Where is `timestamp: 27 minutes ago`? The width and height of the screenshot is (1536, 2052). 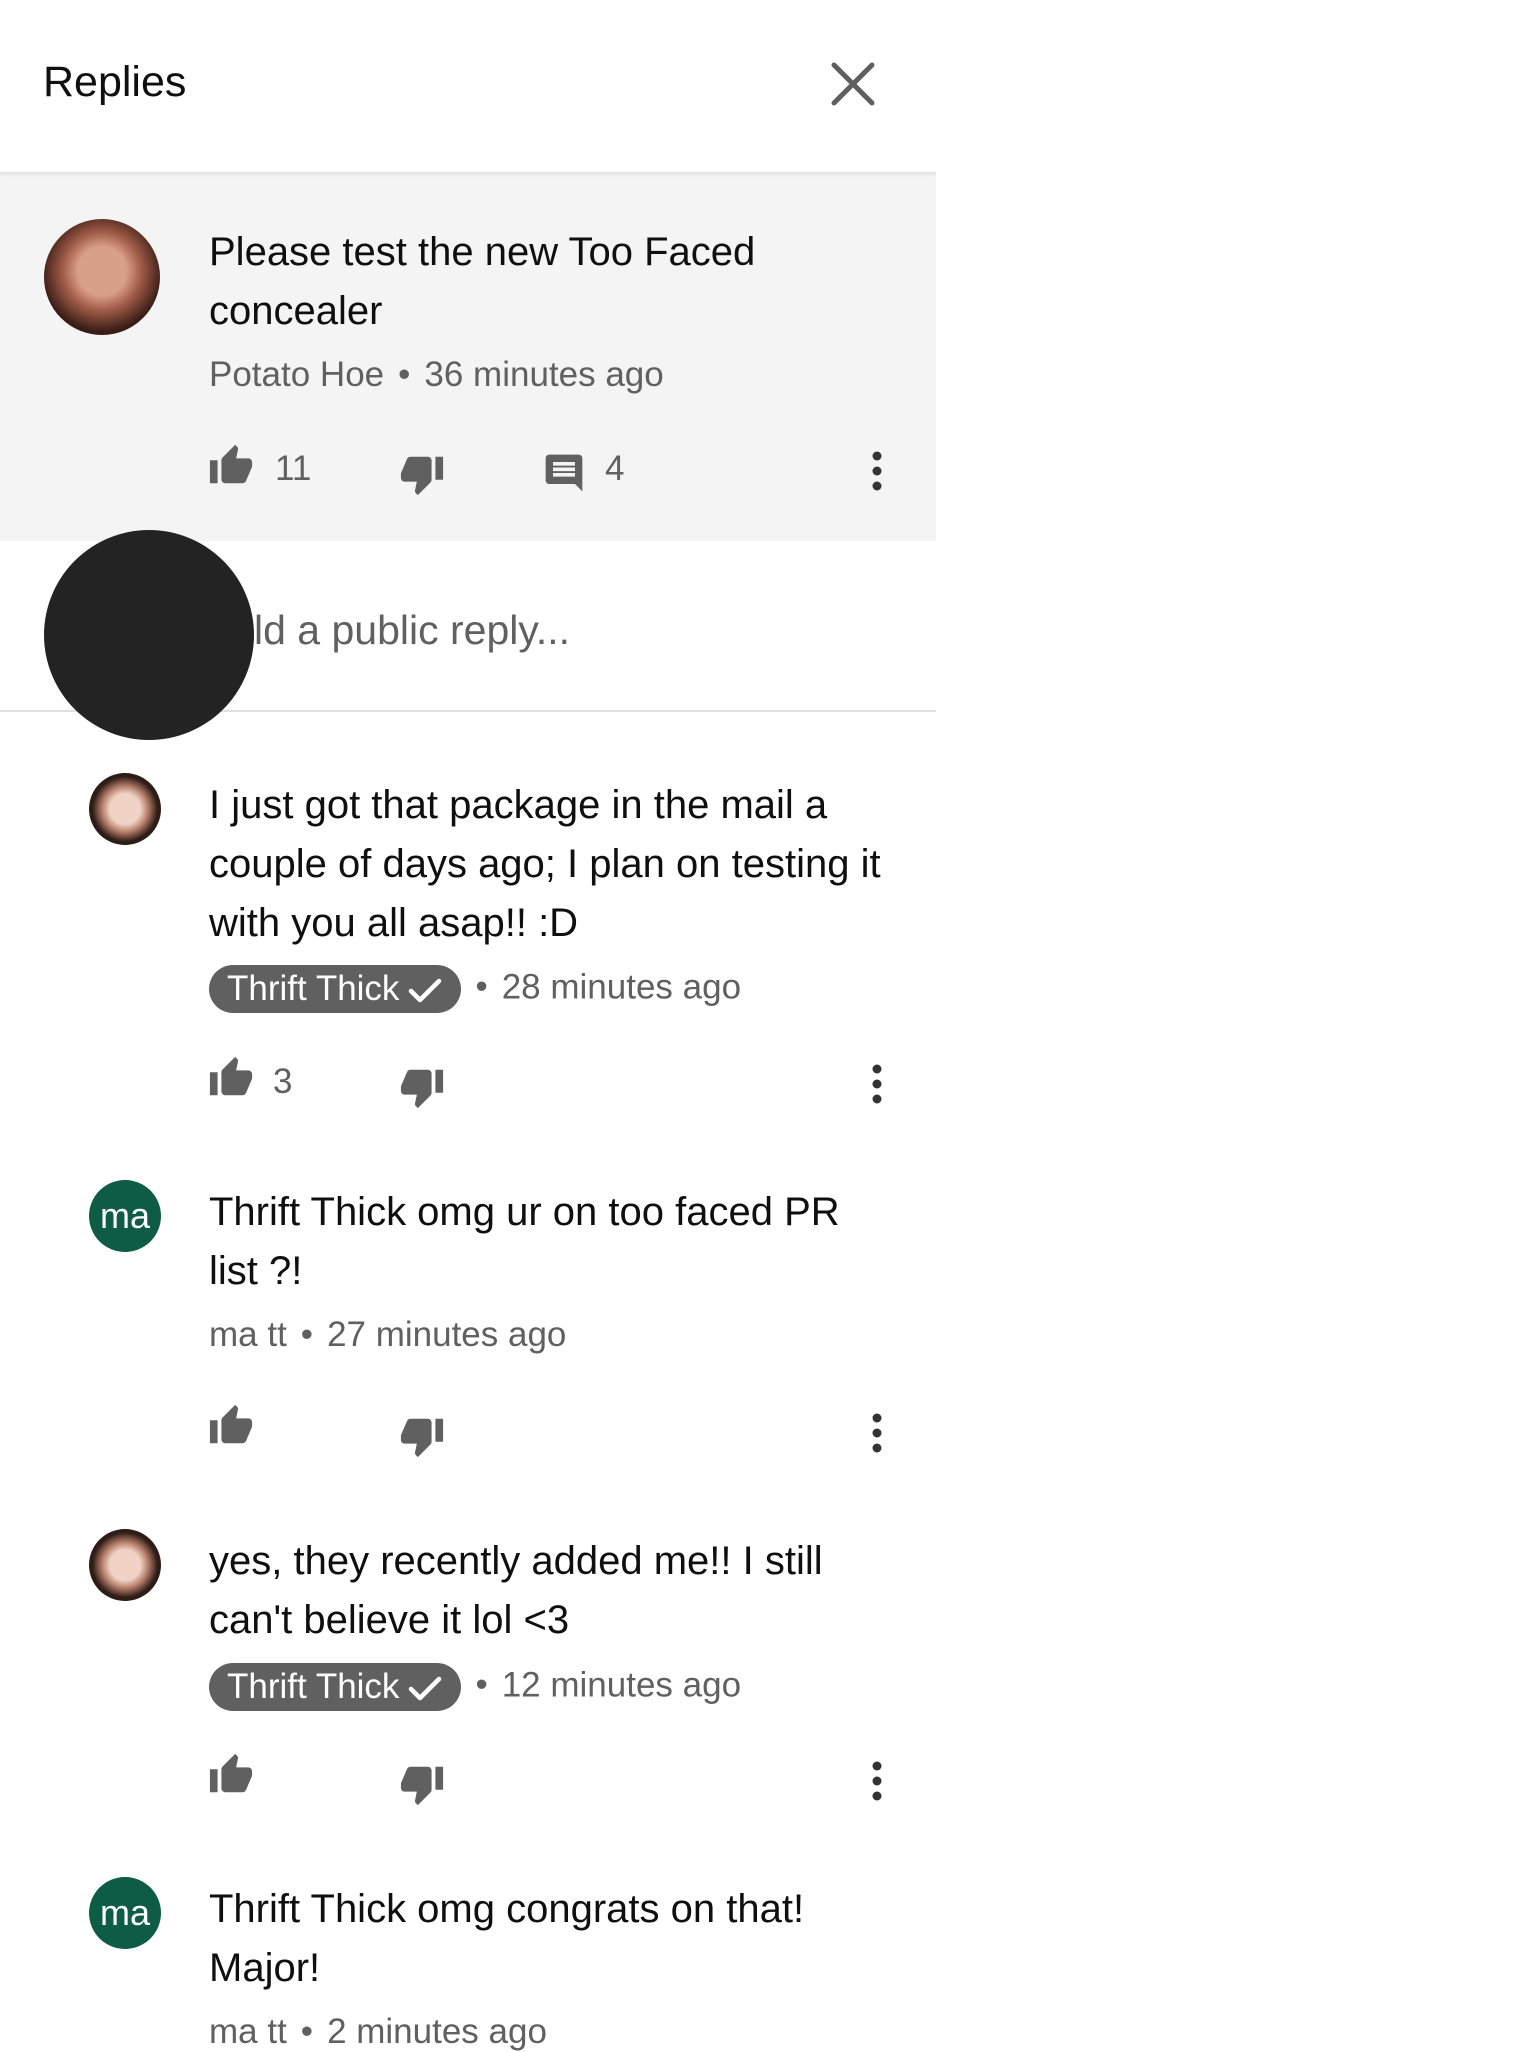
timestamp: 27 minutes ago is located at coordinates (447, 1334).